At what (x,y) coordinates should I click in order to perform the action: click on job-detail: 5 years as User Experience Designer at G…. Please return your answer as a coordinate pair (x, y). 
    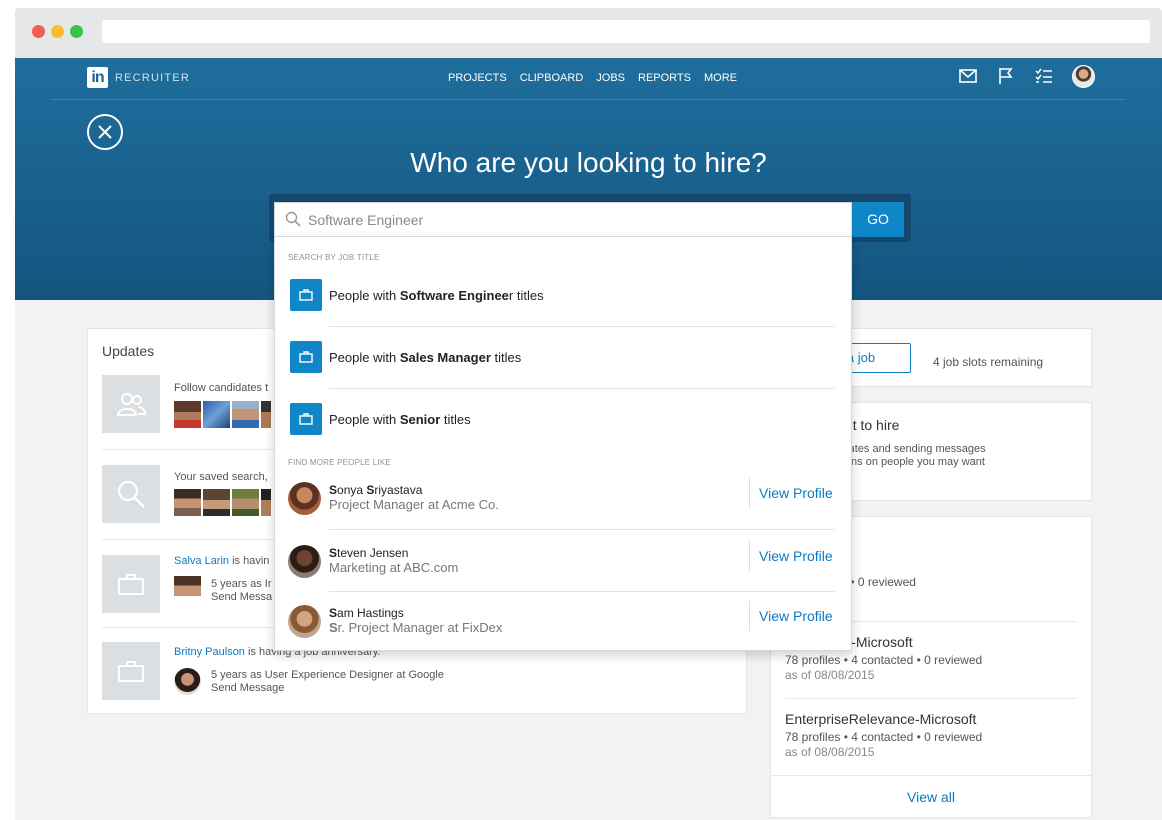
    Looking at the image, I should click on (327, 675).